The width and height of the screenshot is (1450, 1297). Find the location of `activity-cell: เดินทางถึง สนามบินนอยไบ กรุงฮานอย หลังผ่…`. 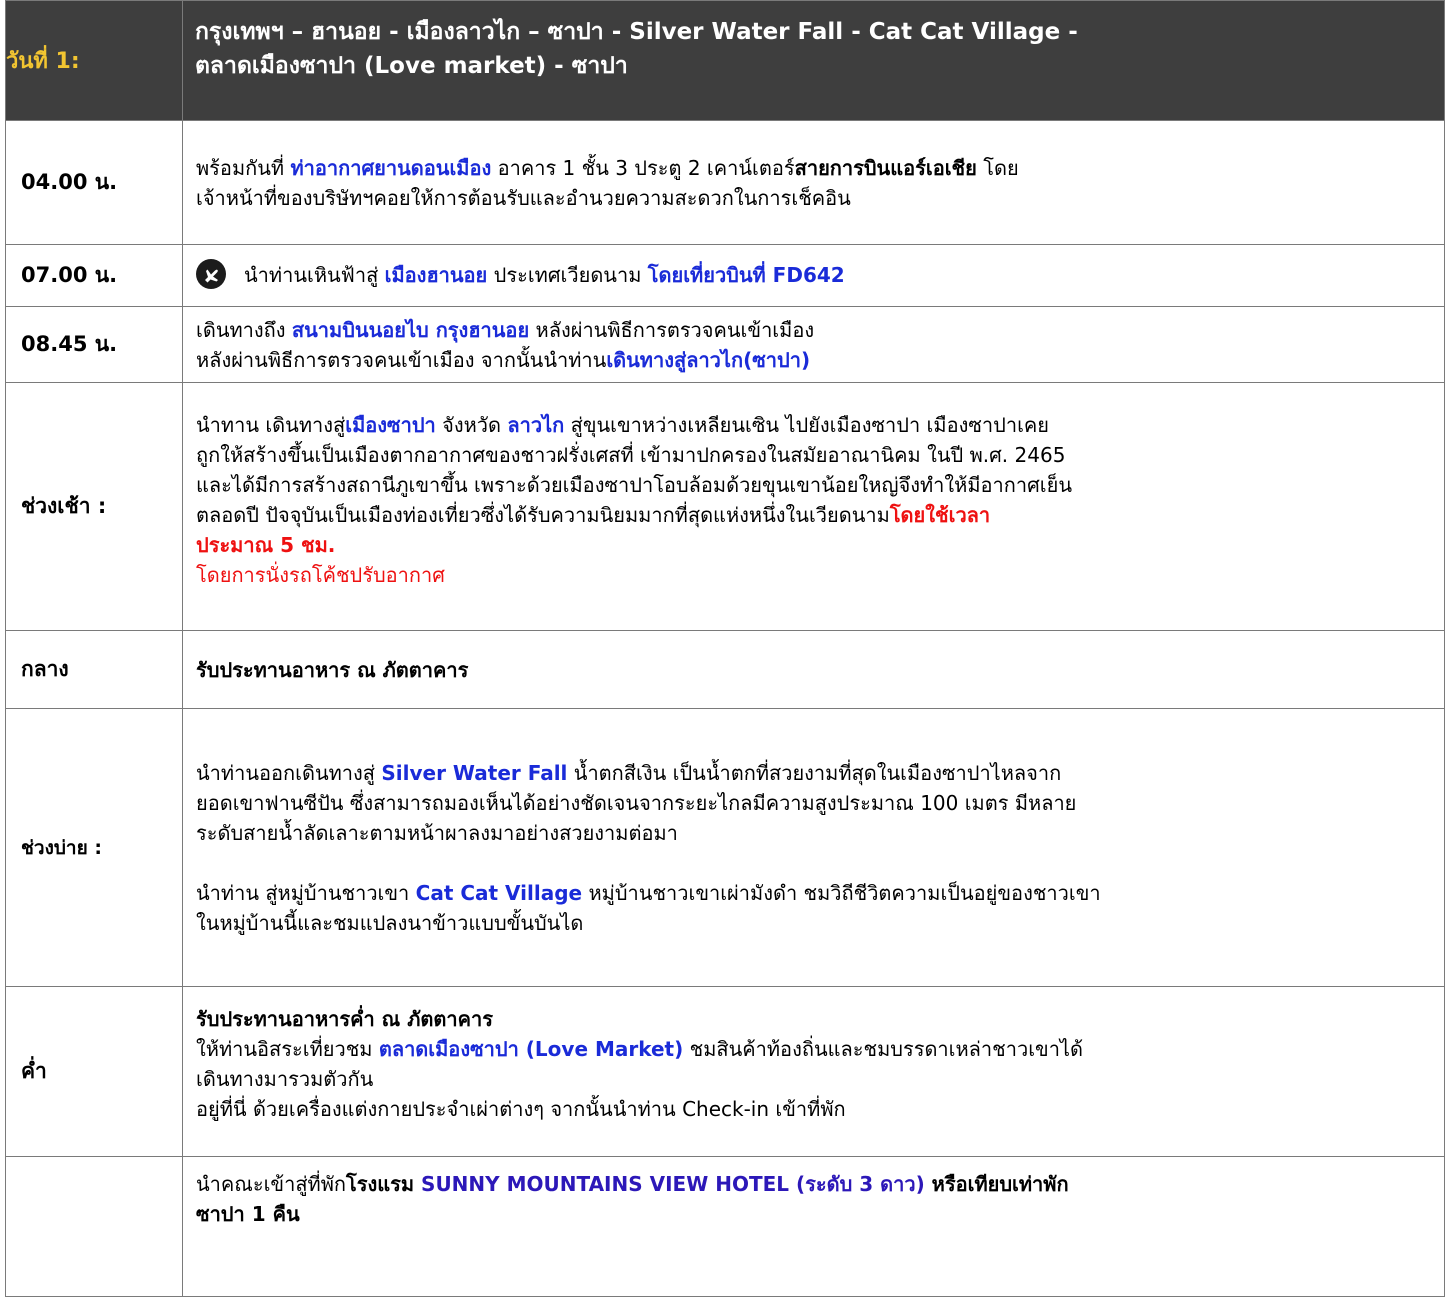

activity-cell: เดินทางถึง สนามบินนอยไบ กรุงฮานอย หลังผ่… is located at coordinates (813, 344).